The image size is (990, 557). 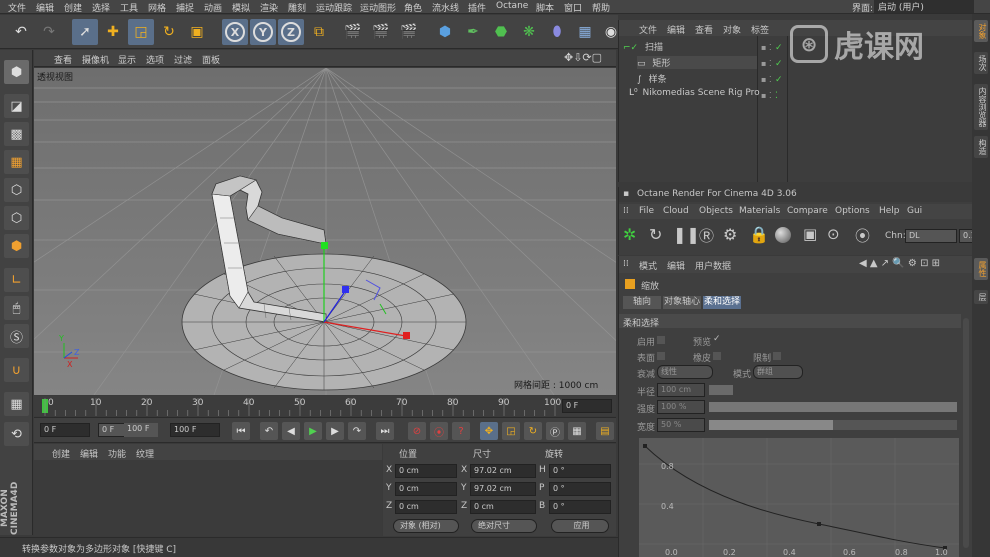 What do you see at coordinates (334, 7) in the screenshot?
I see `menu-motion-tracking: 运动跟踪` at bounding box center [334, 7].